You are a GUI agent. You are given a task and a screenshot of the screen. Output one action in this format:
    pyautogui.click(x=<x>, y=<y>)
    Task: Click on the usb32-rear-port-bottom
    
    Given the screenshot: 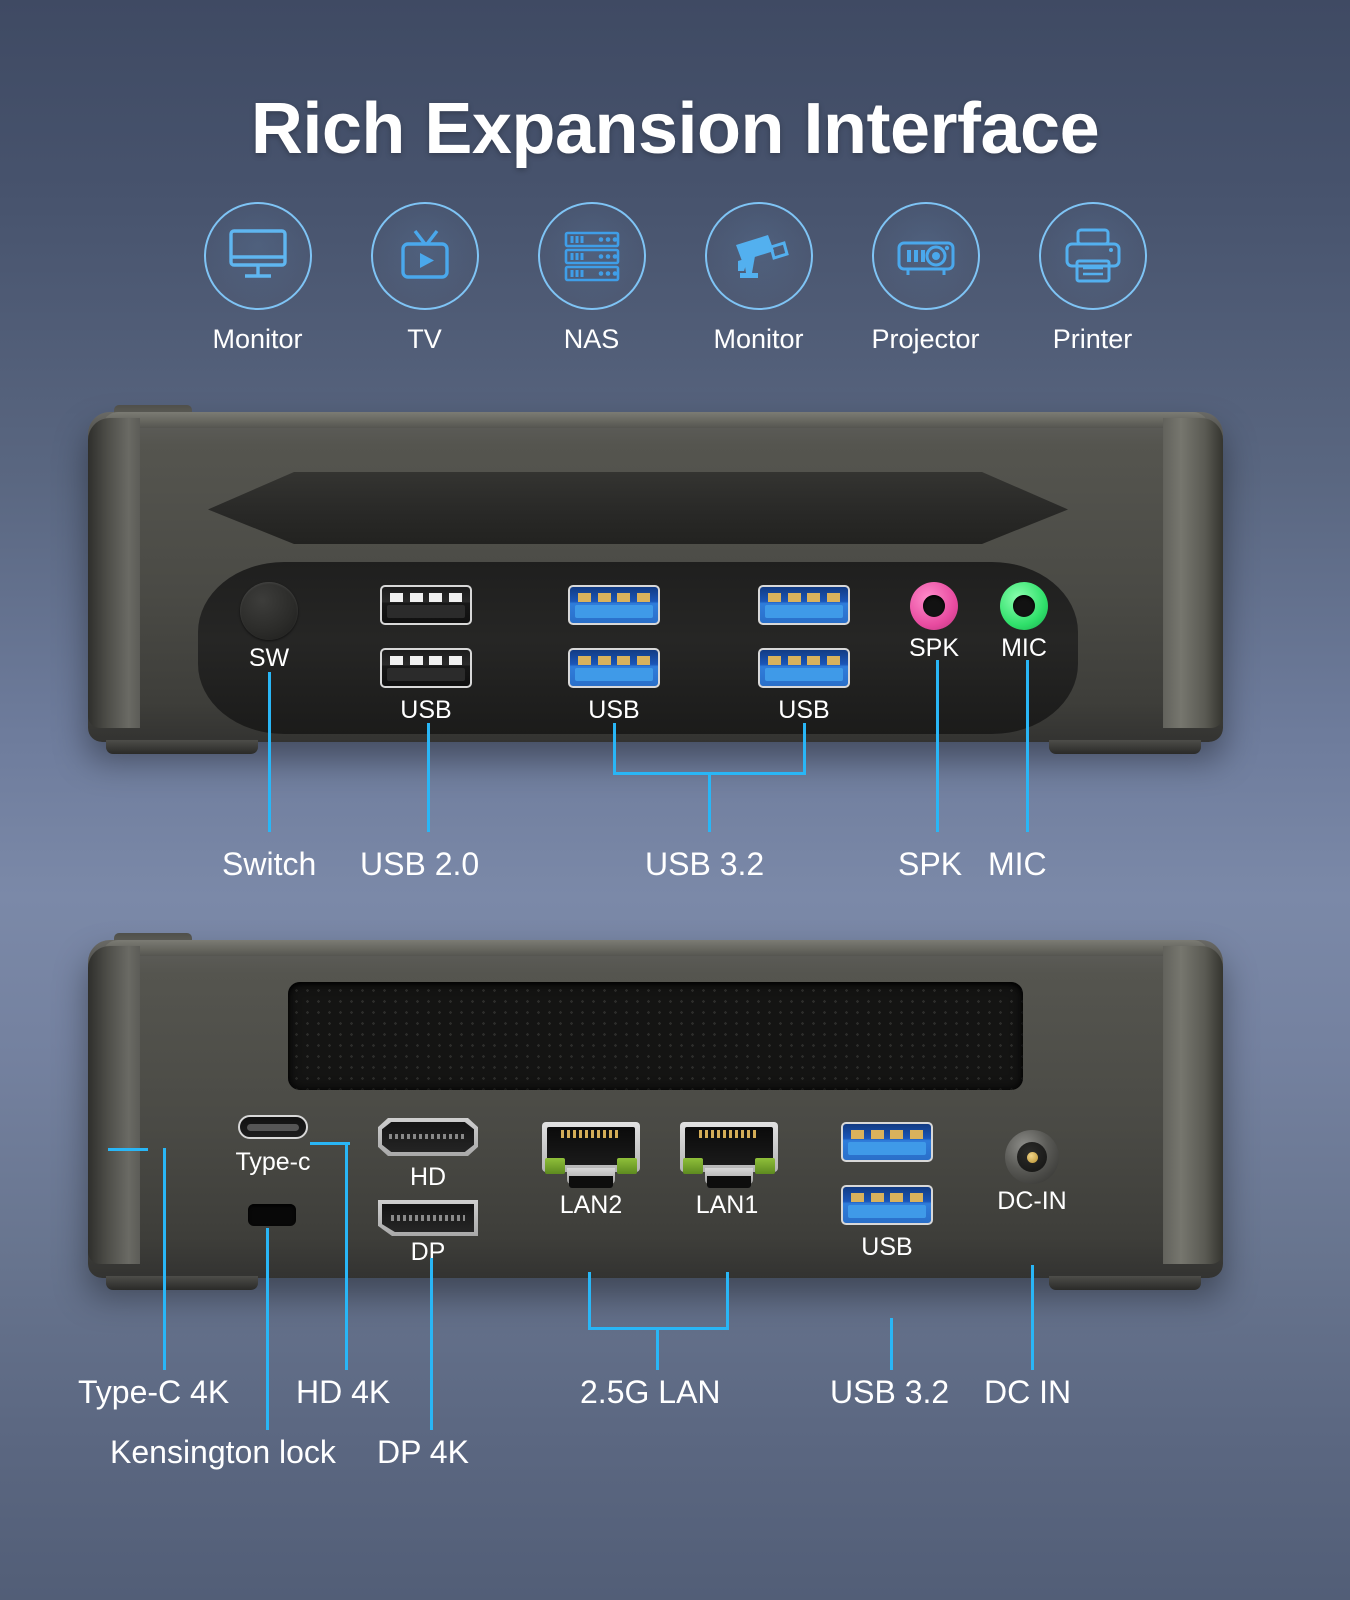 What is the action you would take?
    pyautogui.click(x=887, y=1205)
    